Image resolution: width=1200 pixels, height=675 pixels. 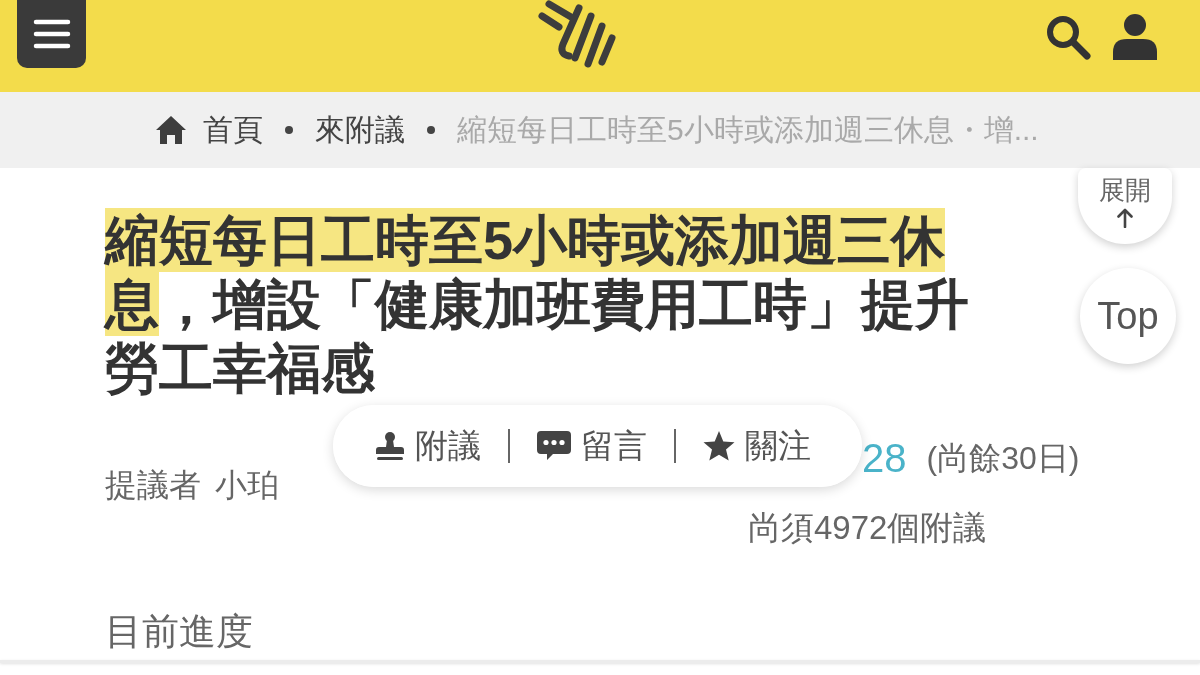 What do you see at coordinates (757, 446) in the screenshot?
I see `follow-button: 關注` at bounding box center [757, 446].